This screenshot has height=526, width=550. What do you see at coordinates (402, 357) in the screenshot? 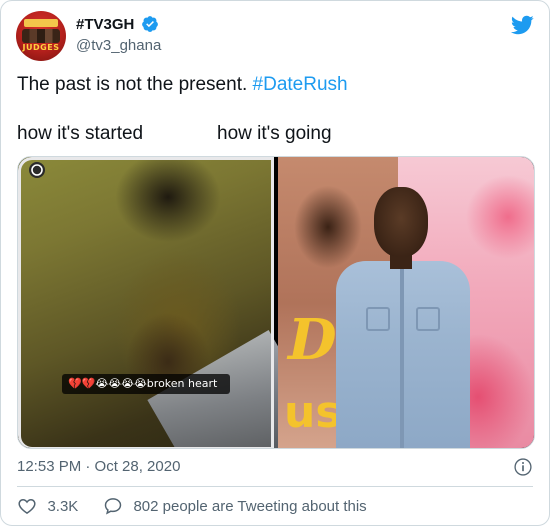
I see `shirt-placket` at bounding box center [402, 357].